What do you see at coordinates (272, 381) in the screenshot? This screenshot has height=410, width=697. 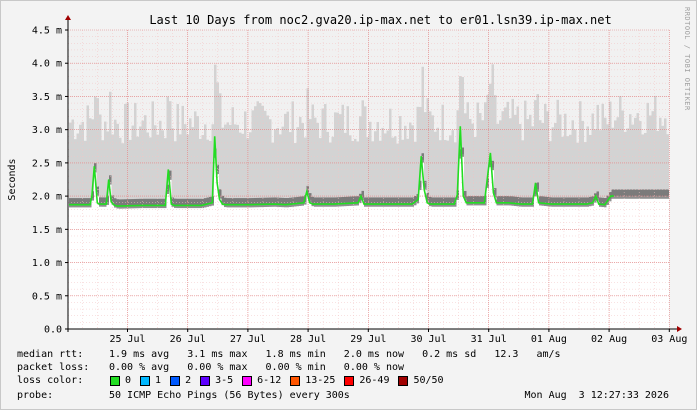 I see `loss-color-legend: 0 1 2 3-5 6-12 13-25 26-49 50/50` at bounding box center [272, 381].